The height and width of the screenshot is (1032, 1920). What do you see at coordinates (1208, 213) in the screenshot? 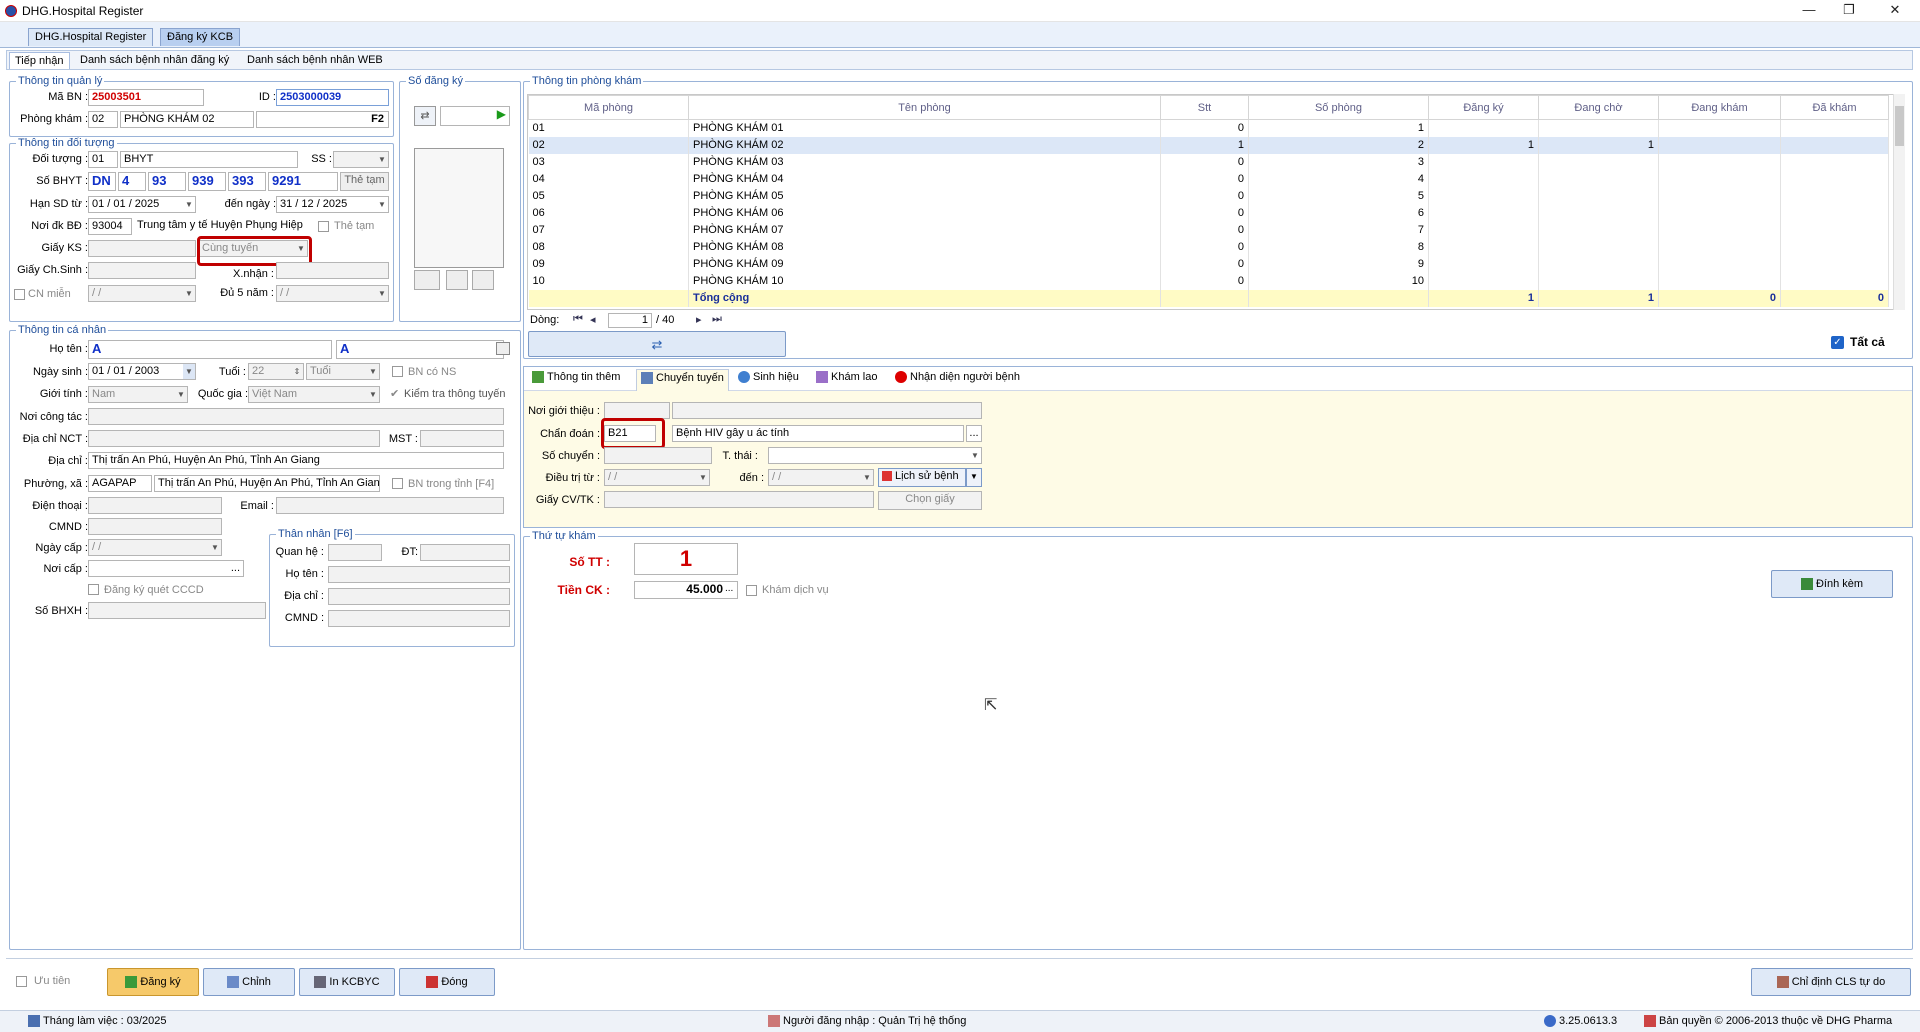
I see `table-row: 06 PHÒNG KHÁM 06 0 6` at bounding box center [1208, 213].